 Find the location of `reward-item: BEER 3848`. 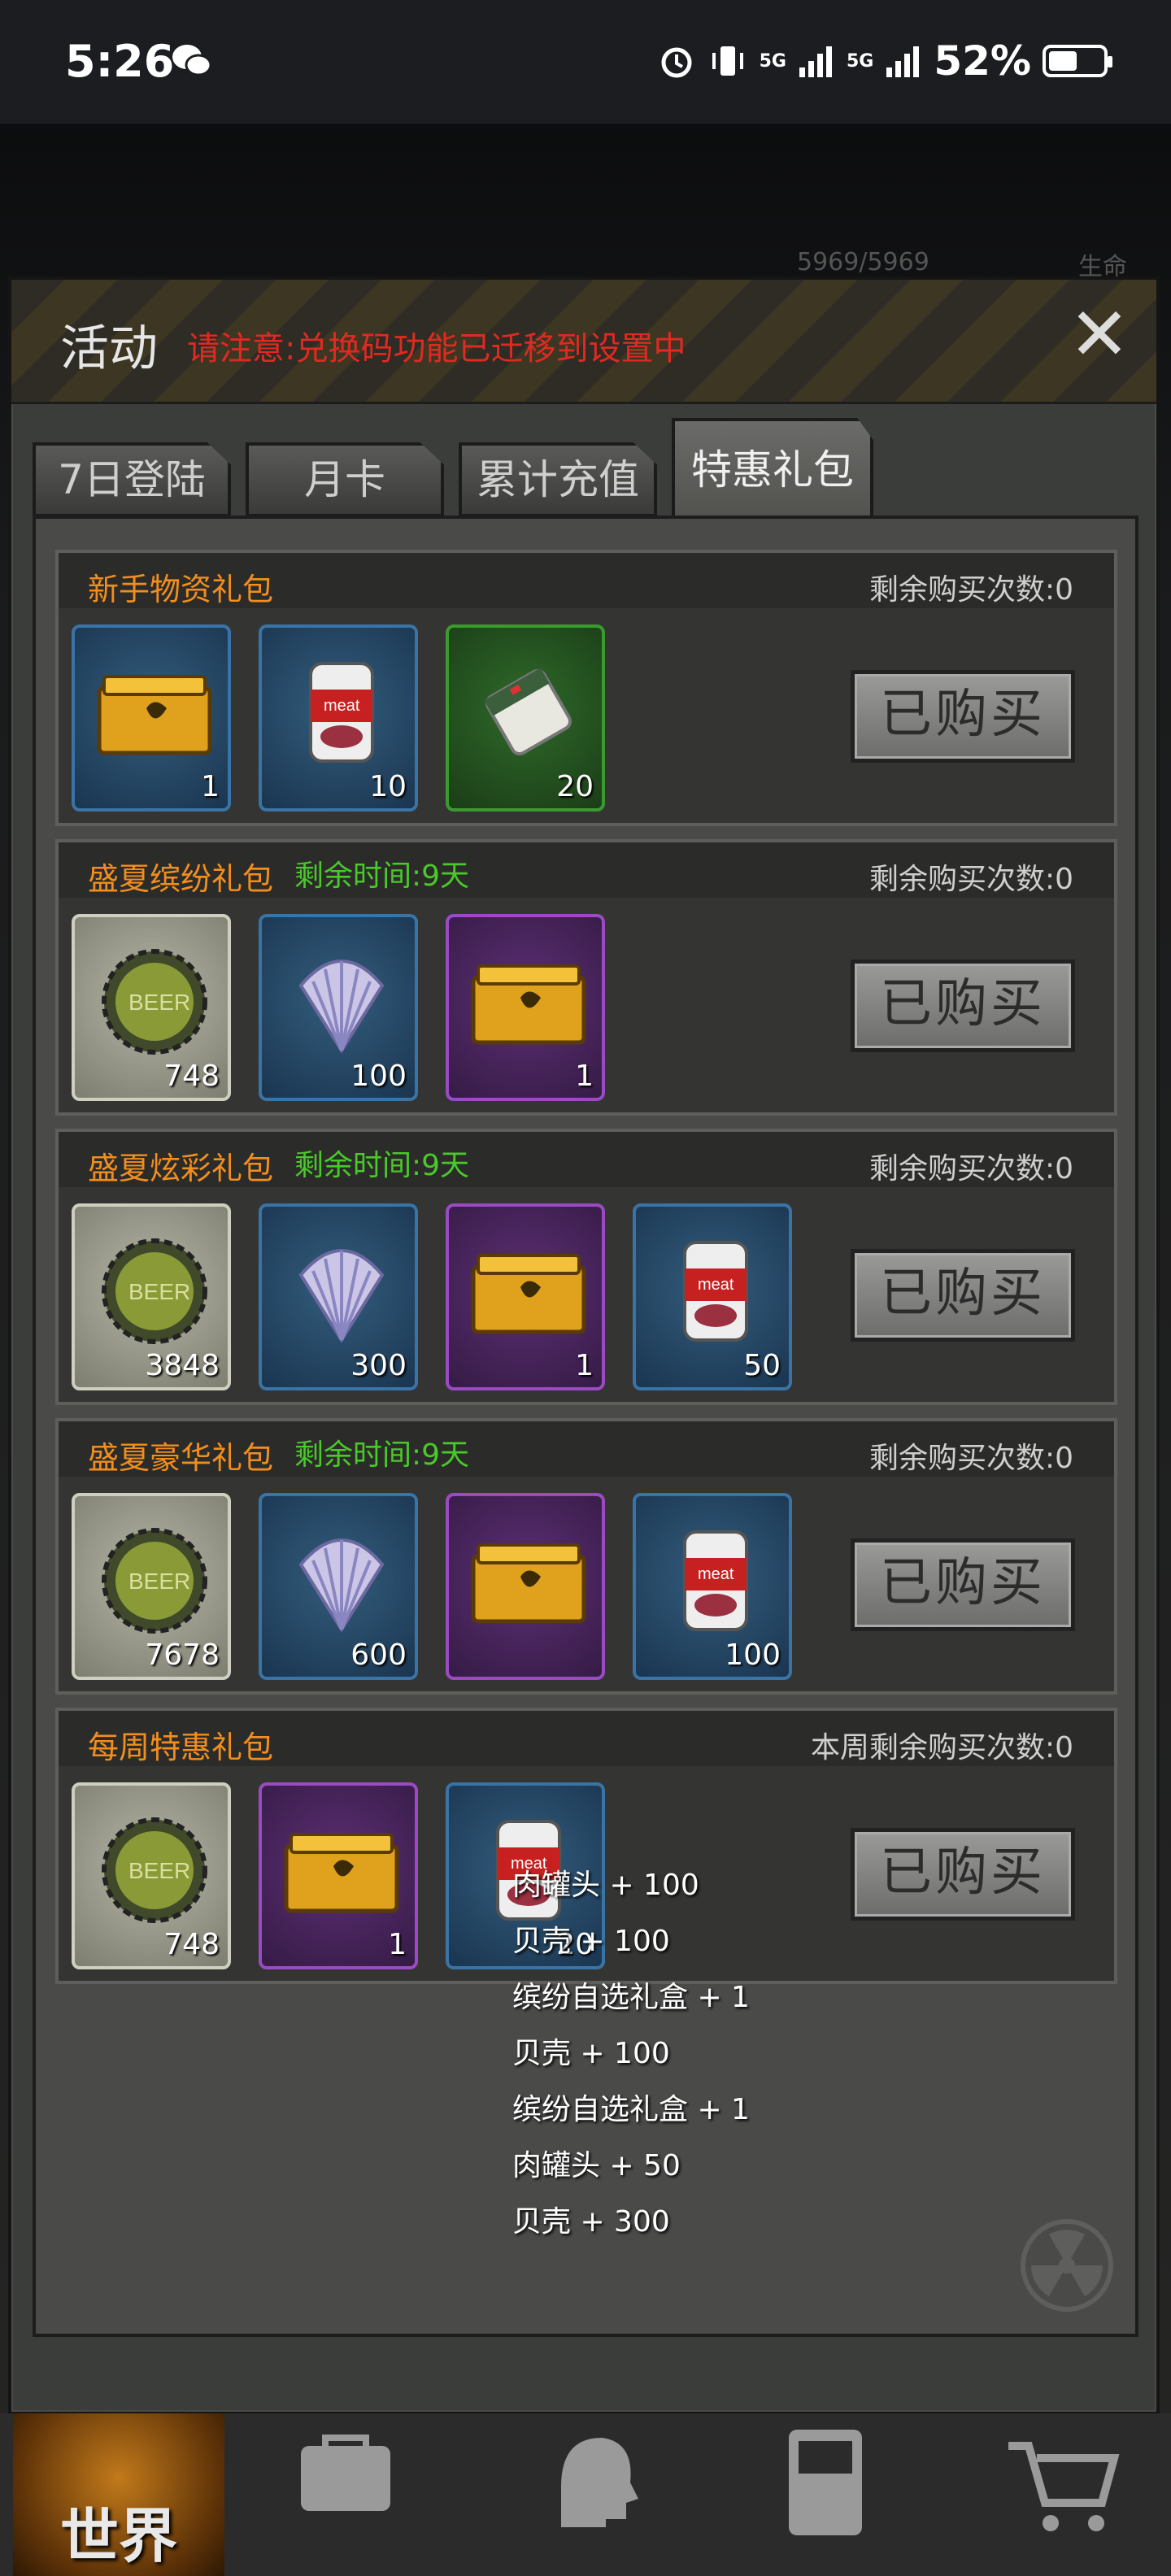

reward-item: BEER 3848 is located at coordinates (151, 1297).